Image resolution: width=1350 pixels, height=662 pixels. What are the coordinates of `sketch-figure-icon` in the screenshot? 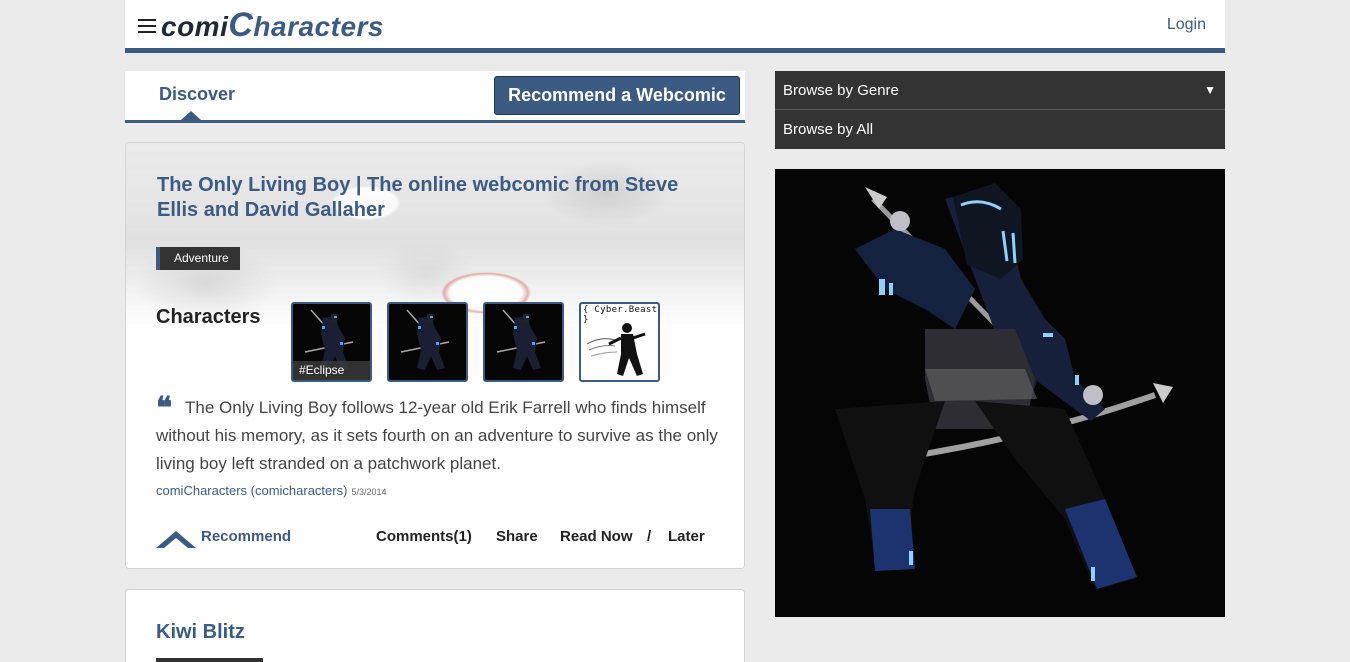 It's located at (616, 349).